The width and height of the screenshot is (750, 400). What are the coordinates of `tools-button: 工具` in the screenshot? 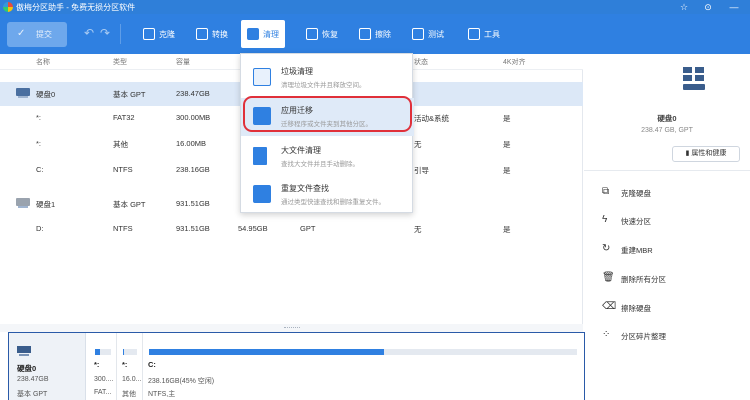 It's located at (484, 34).